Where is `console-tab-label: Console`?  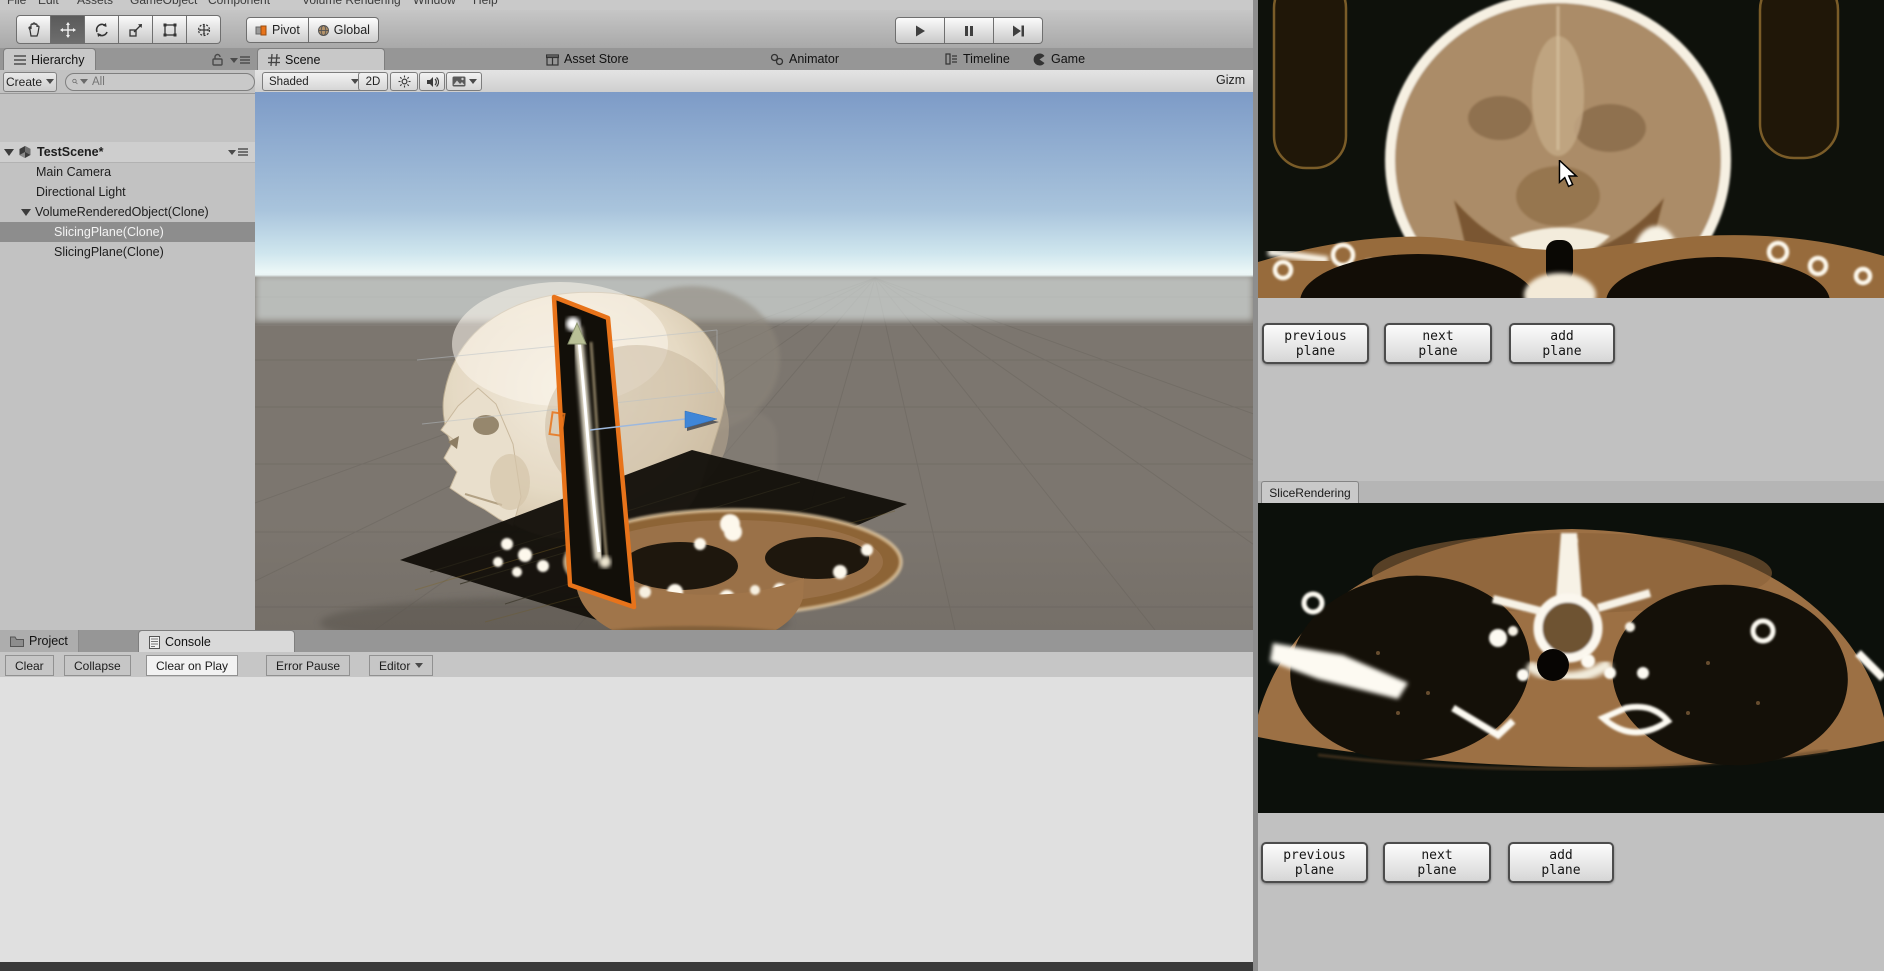
console-tab-label: Console is located at coordinates (188, 642).